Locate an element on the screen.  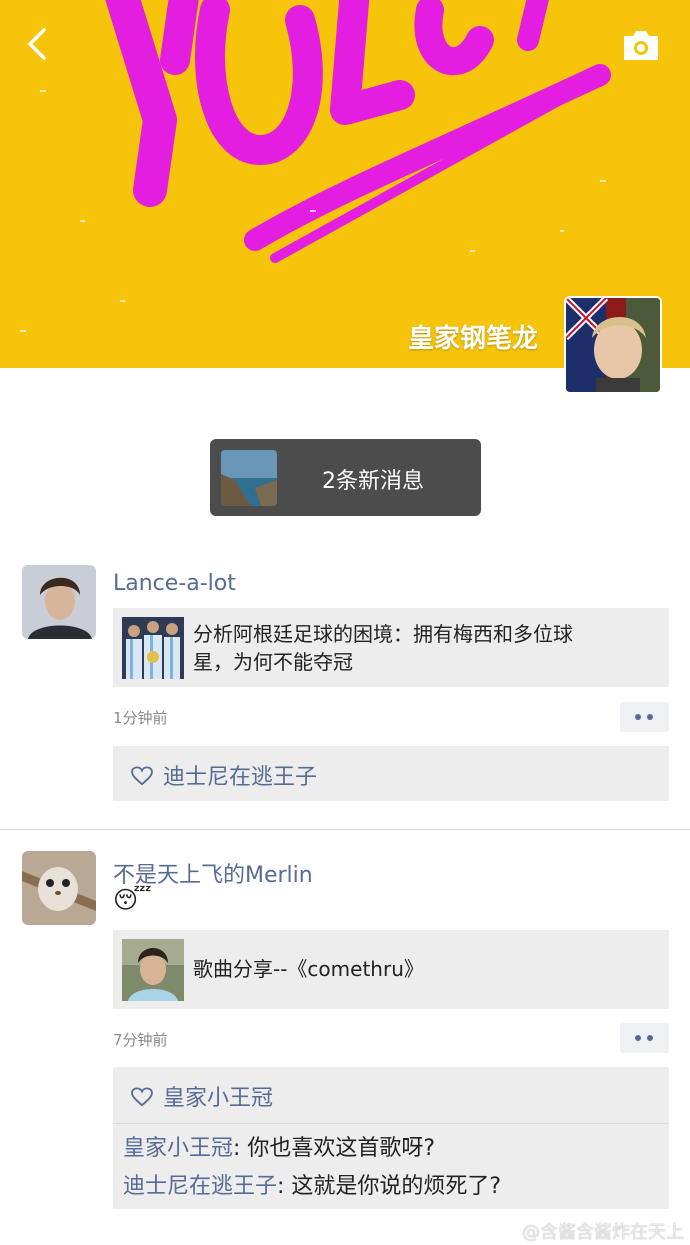
likes-row: 皇家小王冠 is located at coordinates (202, 1096).